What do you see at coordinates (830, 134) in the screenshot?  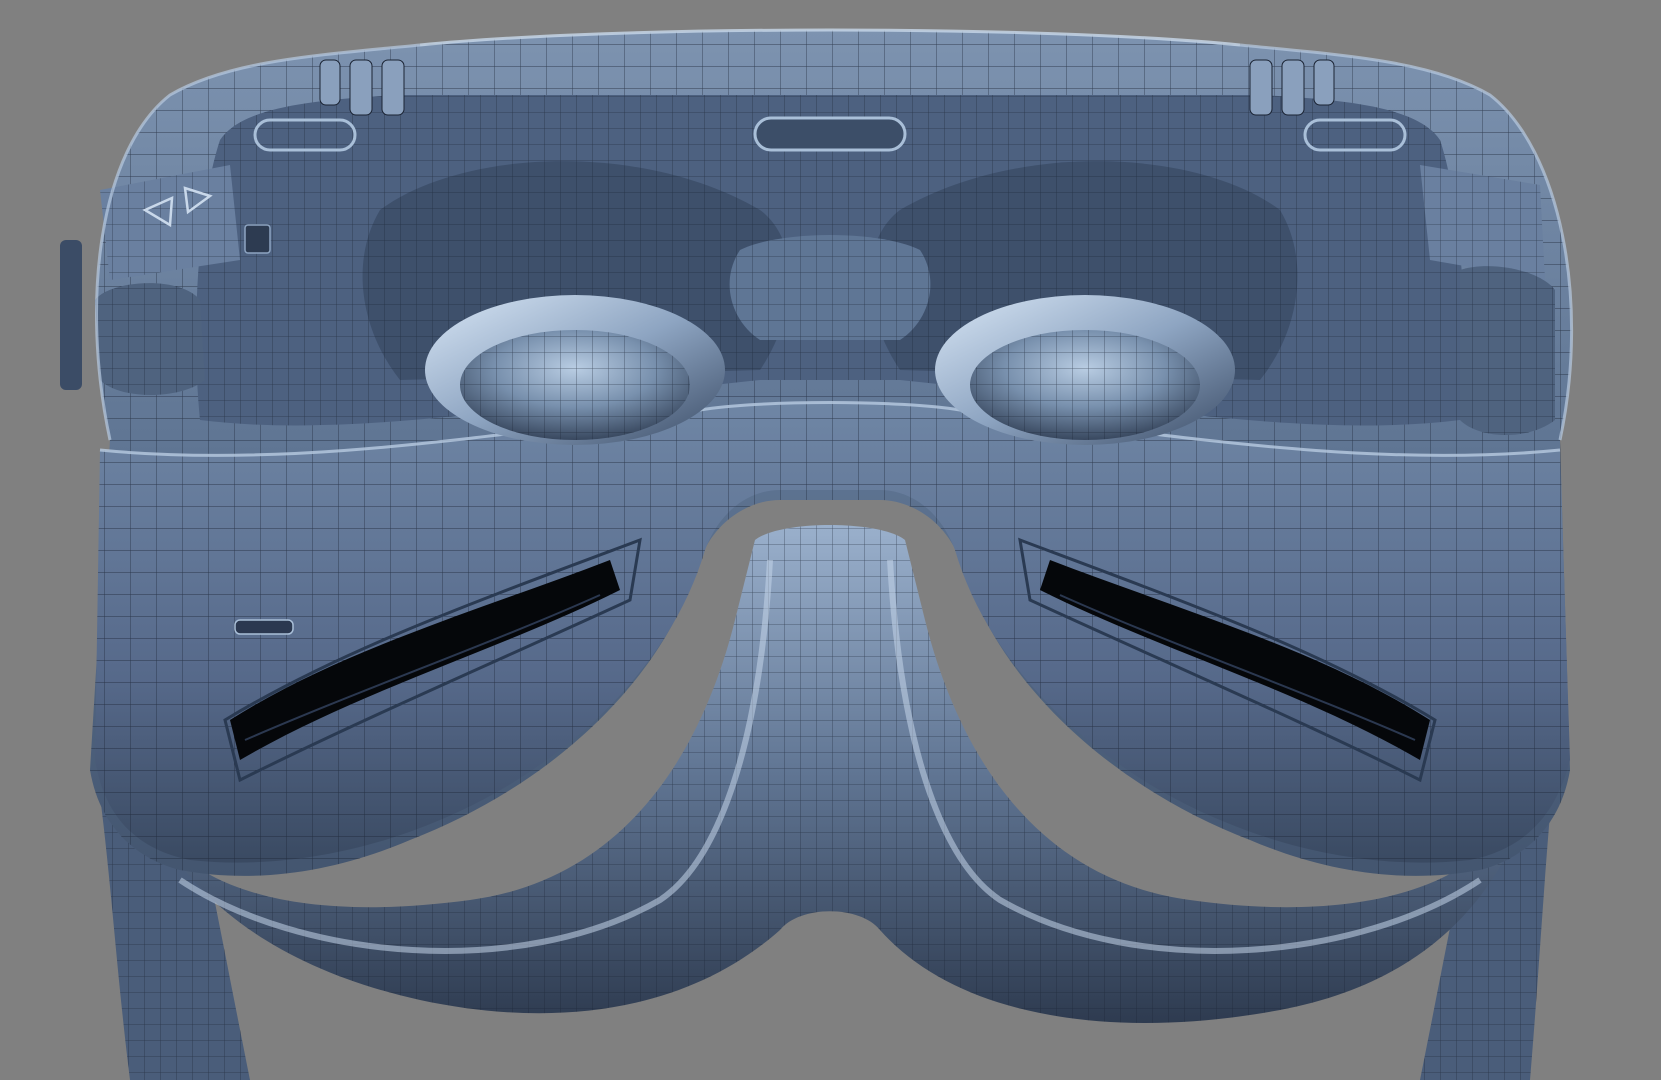 I see `top-slot` at bounding box center [830, 134].